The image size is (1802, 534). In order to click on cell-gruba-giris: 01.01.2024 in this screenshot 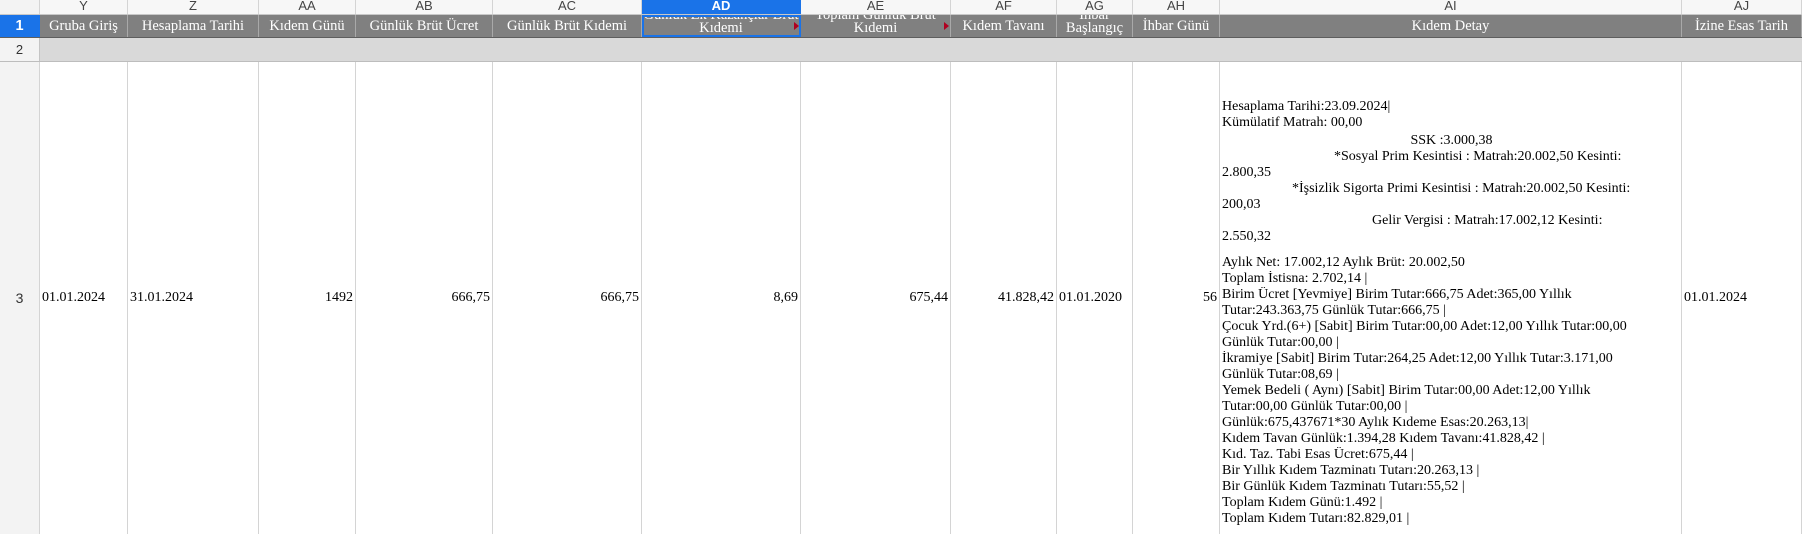, I will do `click(84, 298)`.